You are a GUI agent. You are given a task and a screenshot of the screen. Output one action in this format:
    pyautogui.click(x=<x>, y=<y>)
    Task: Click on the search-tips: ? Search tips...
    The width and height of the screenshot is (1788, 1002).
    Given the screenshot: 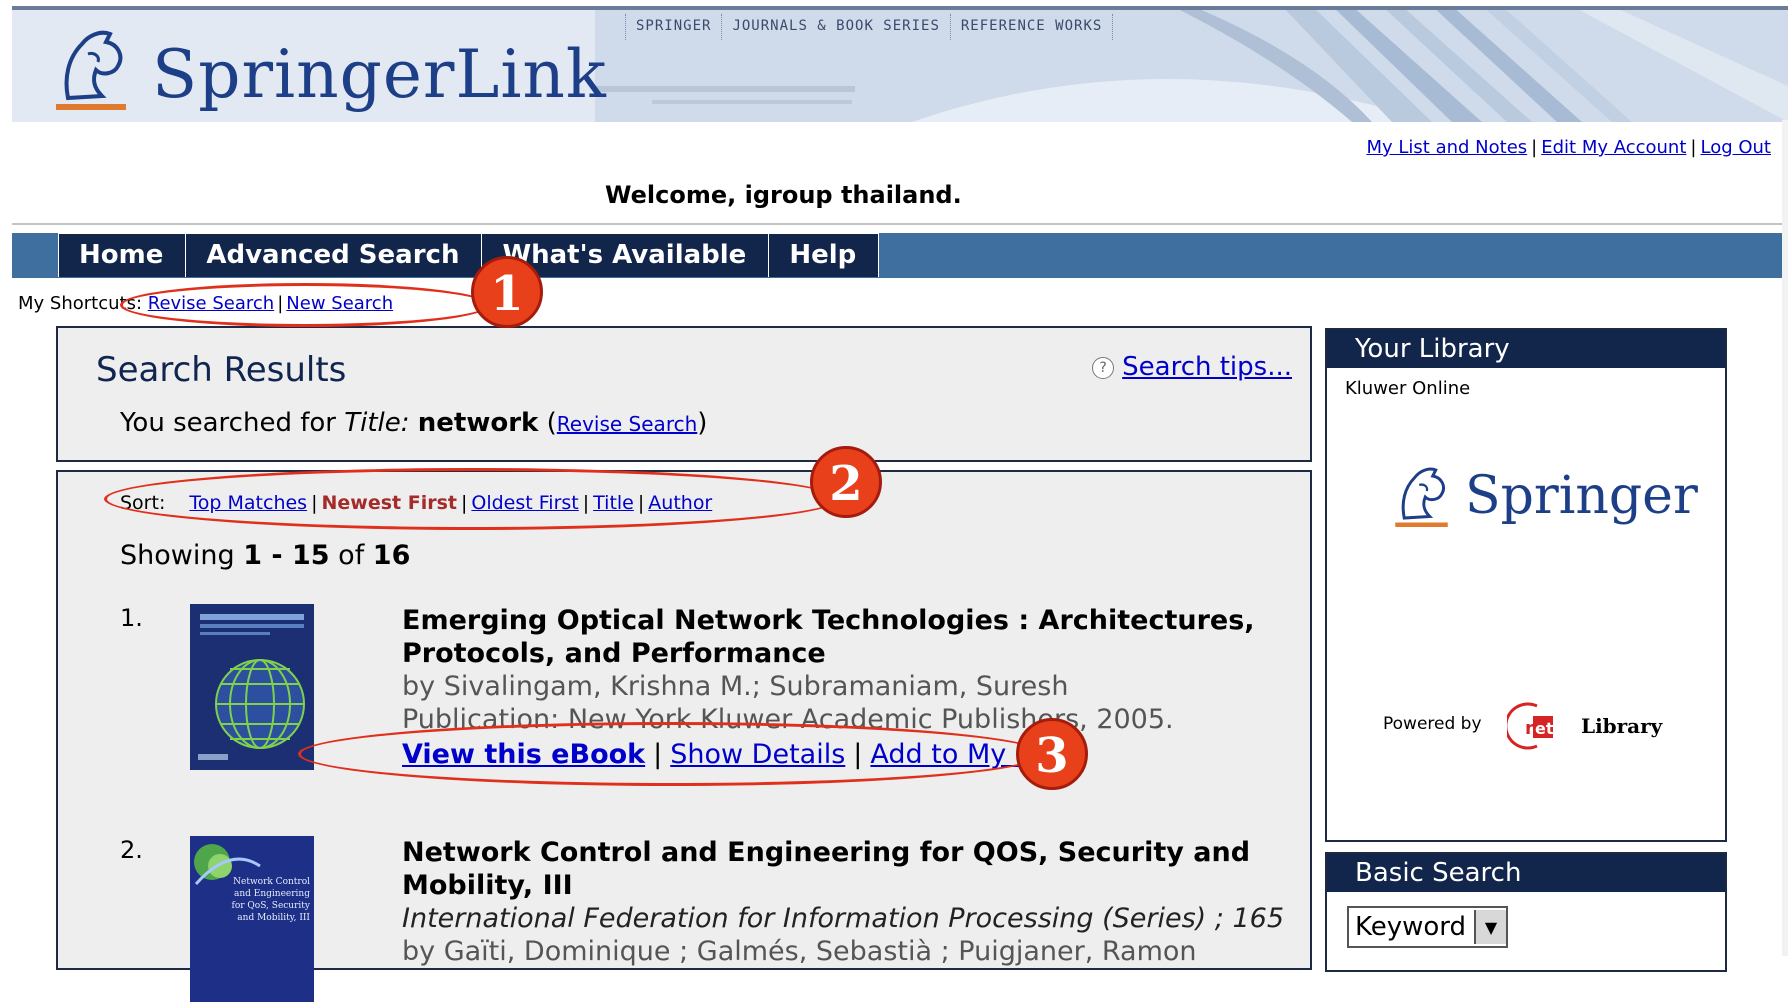 What is the action you would take?
    pyautogui.click(x=1192, y=367)
    